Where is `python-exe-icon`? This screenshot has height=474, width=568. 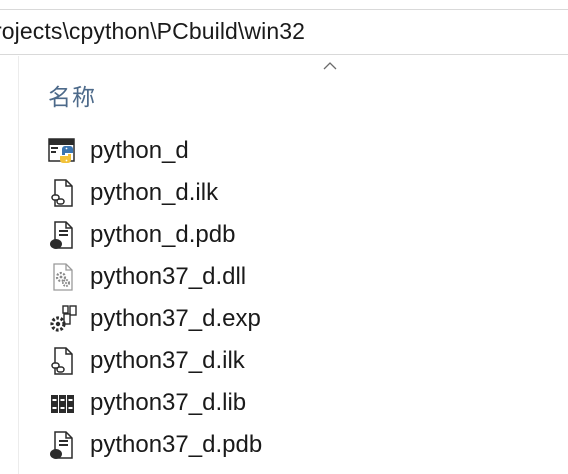
python-exe-icon is located at coordinates (61, 150).